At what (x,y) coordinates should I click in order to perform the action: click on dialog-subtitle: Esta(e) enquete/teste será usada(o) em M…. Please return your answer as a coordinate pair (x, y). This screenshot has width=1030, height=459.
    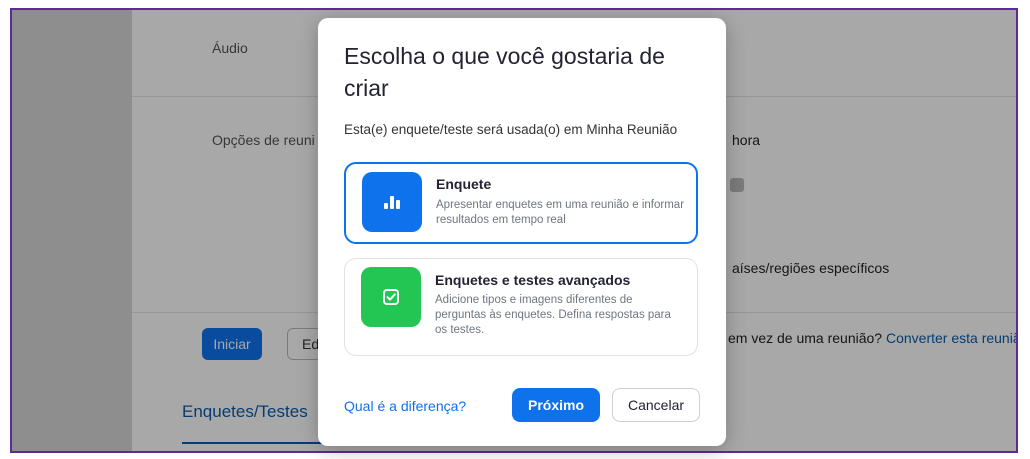
    Looking at the image, I should click on (511, 129).